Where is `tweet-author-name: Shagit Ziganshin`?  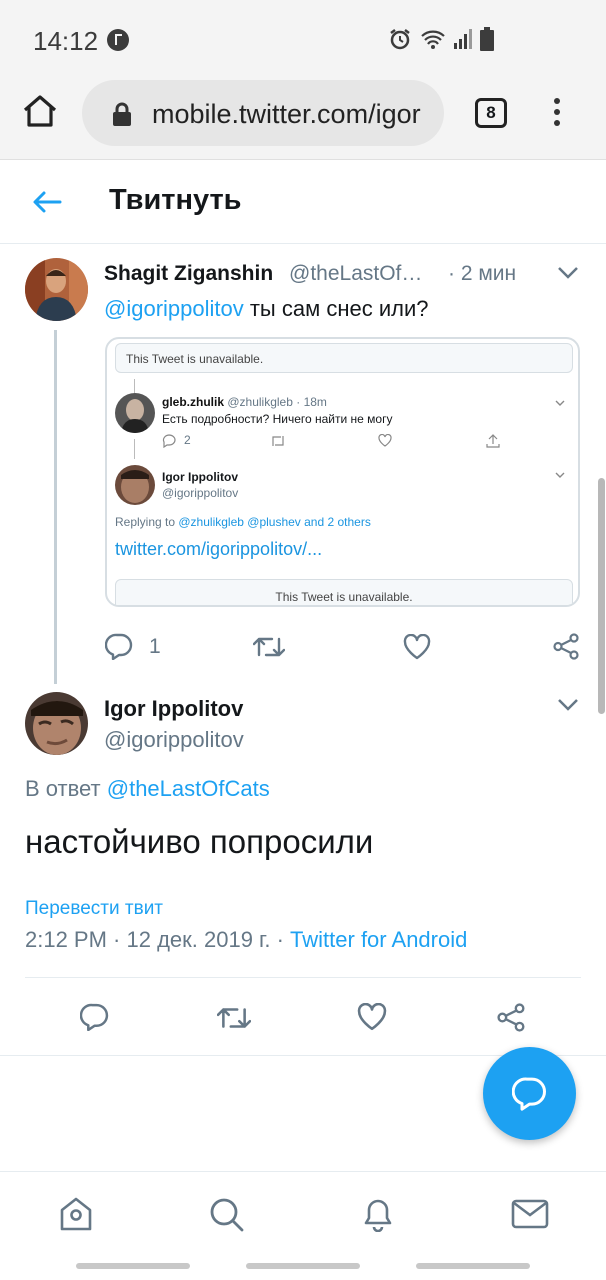 tweet-author-name: Shagit Ziganshin is located at coordinates (188, 274).